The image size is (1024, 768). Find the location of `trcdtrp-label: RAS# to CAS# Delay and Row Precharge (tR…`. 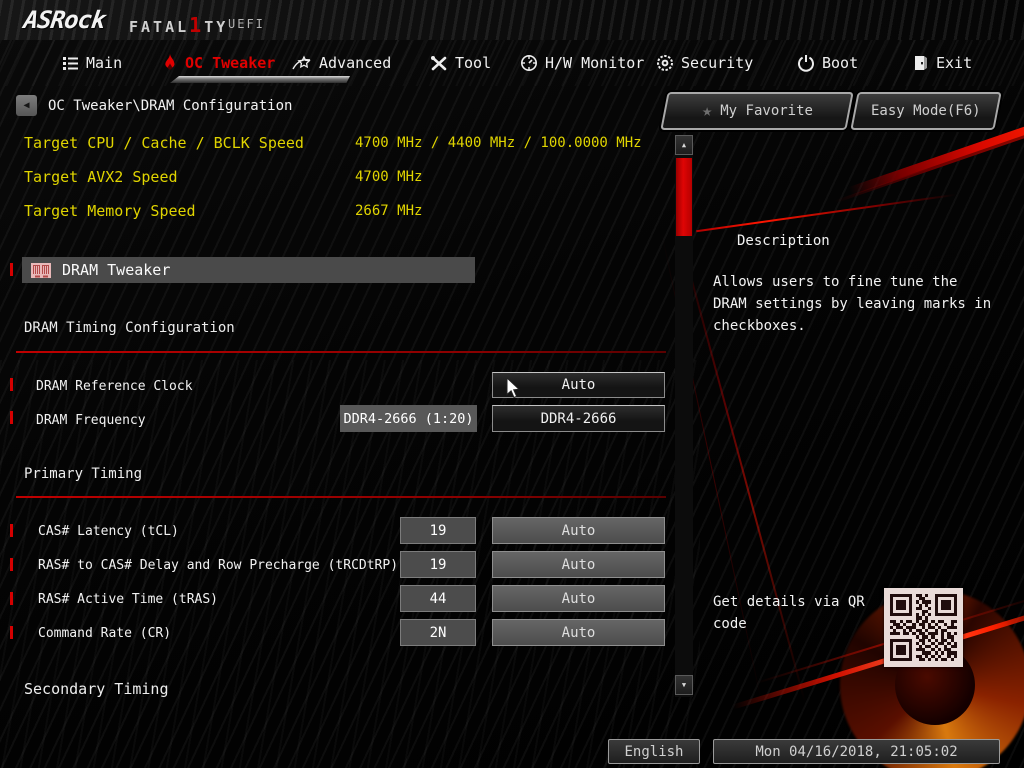

trcdtrp-label: RAS# to CAS# Delay and Row Precharge (tR… is located at coordinates (218, 565).